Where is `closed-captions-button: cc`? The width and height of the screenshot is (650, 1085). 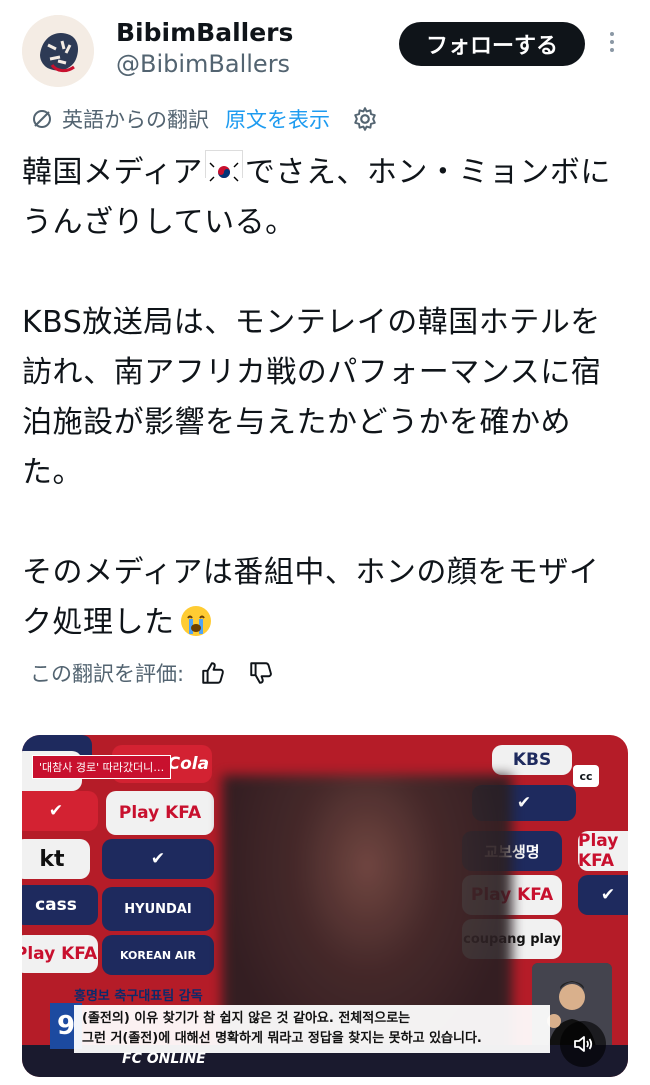
closed-captions-button: cc is located at coordinates (586, 776).